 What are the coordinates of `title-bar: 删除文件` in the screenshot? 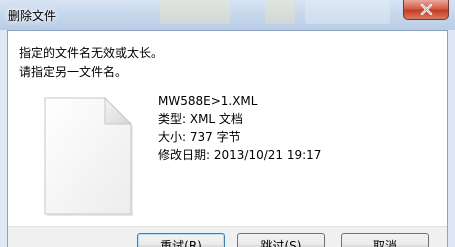 It's located at (227, 15).